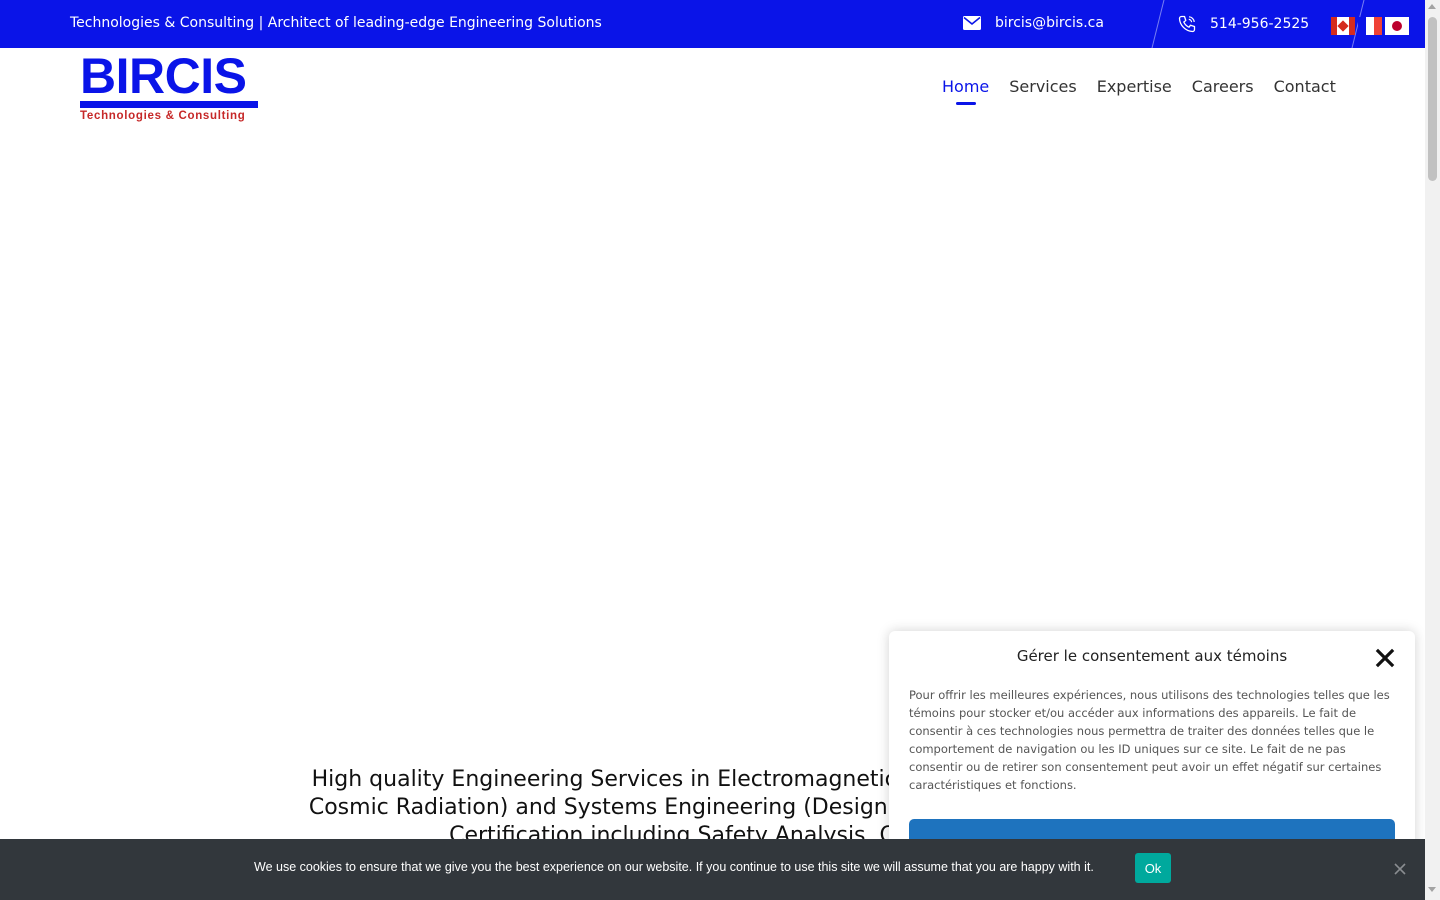  What do you see at coordinates (972, 23) in the screenshot?
I see `envelope-icon` at bounding box center [972, 23].